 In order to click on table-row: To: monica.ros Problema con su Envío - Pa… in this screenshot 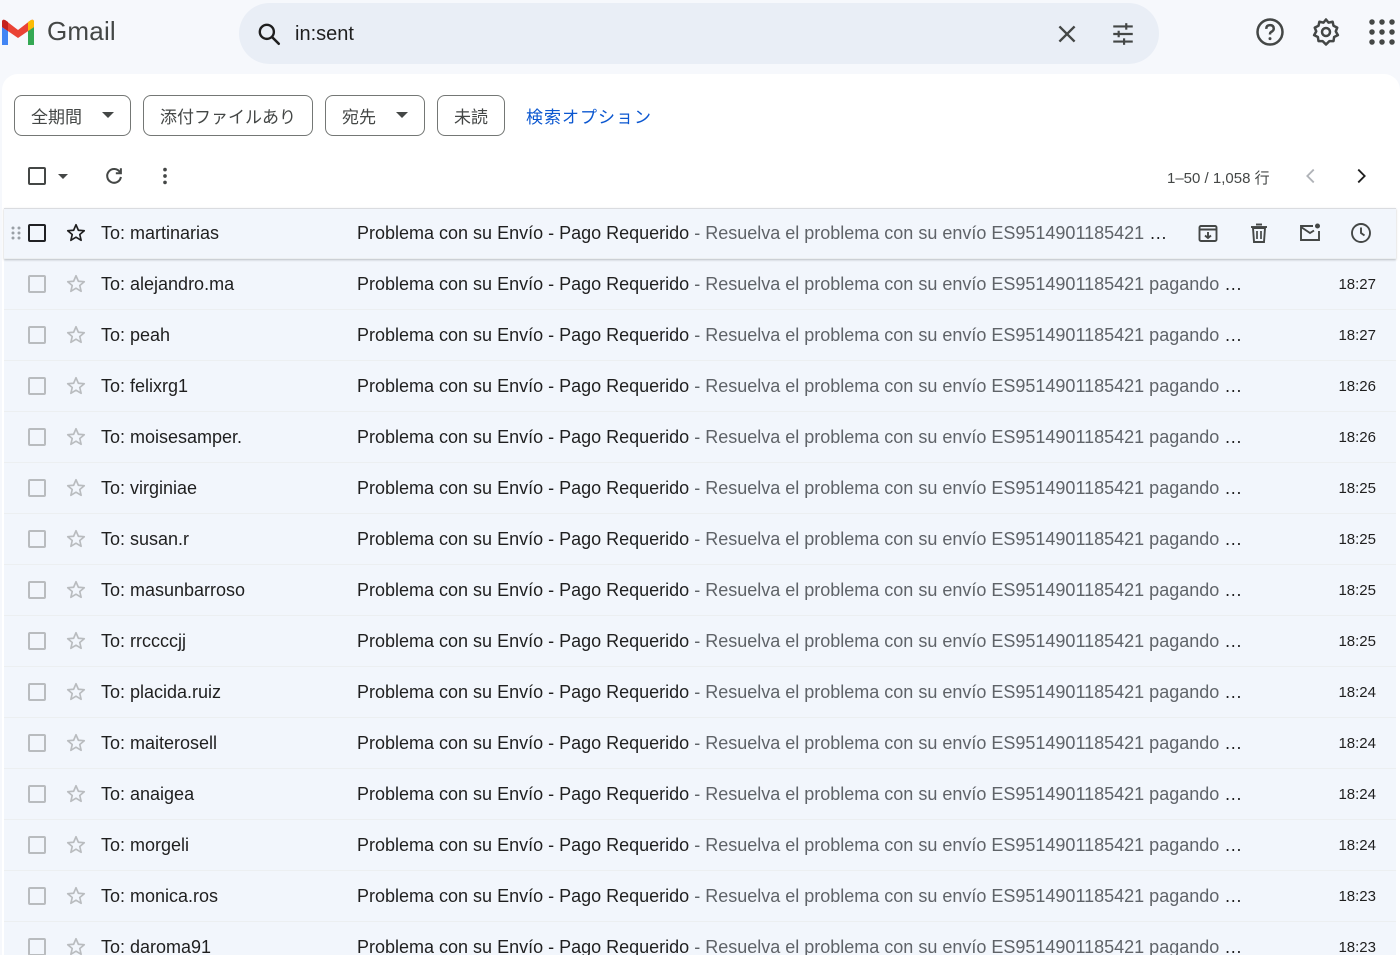, I will do `click(700, 896)`.